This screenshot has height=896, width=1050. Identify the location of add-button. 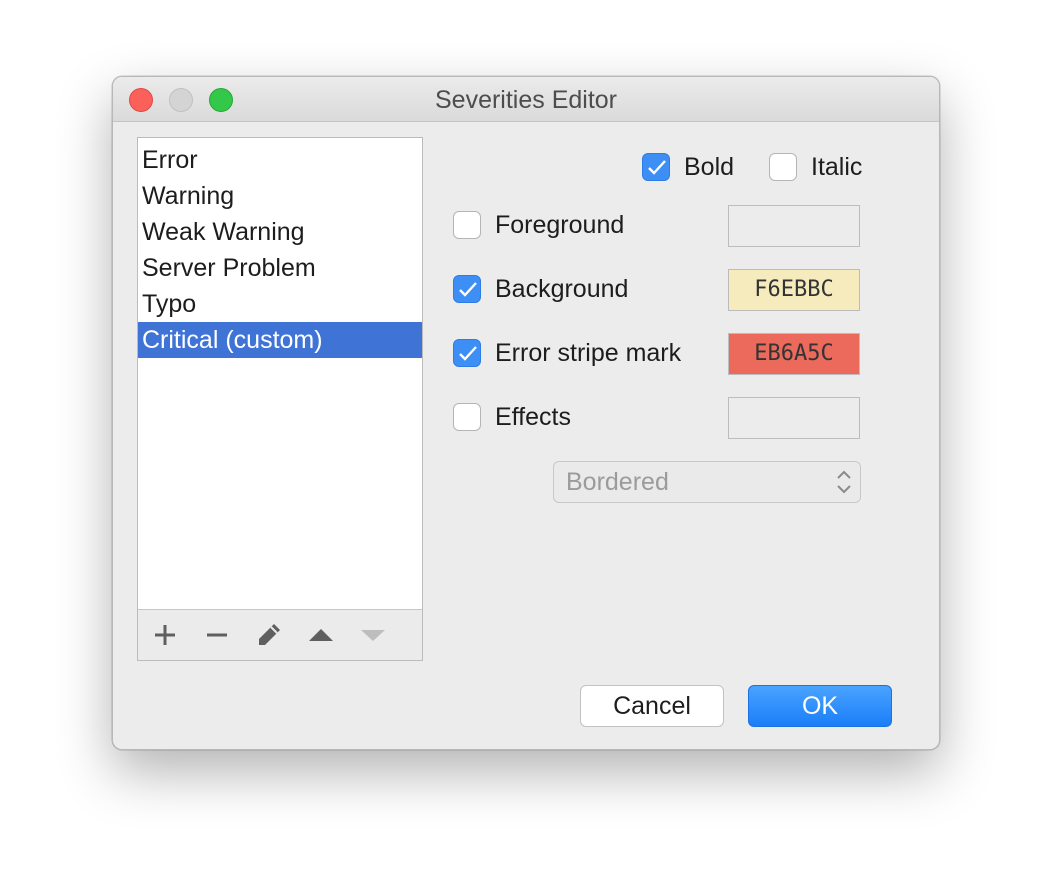
(165, 635).